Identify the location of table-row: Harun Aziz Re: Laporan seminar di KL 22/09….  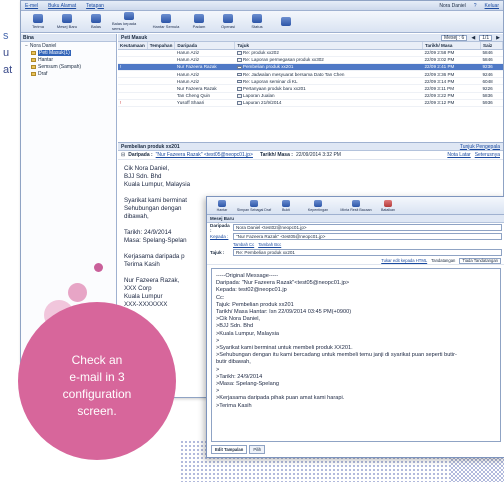
(310, 81).